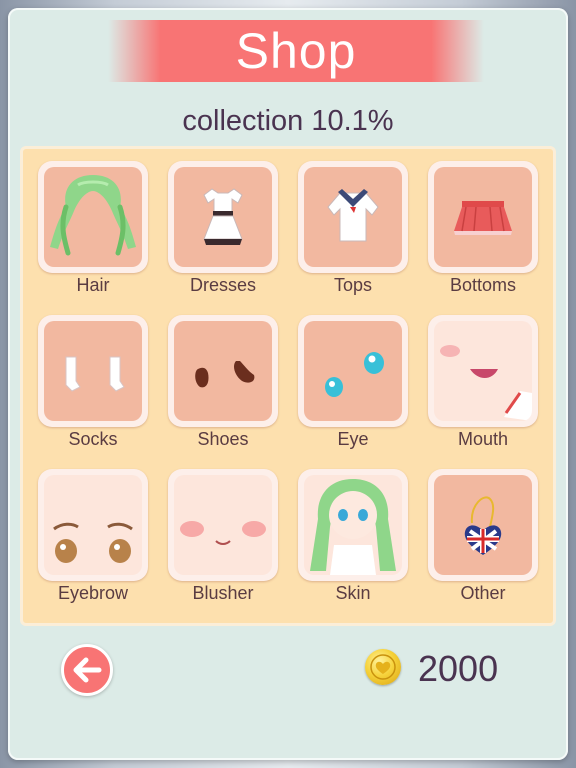 Image resolution: width=576 pixels, height=768 pixels. Describe the element at coordinates (458, 668) in the screenshot. I see `coin-balance: 2000` at that location.